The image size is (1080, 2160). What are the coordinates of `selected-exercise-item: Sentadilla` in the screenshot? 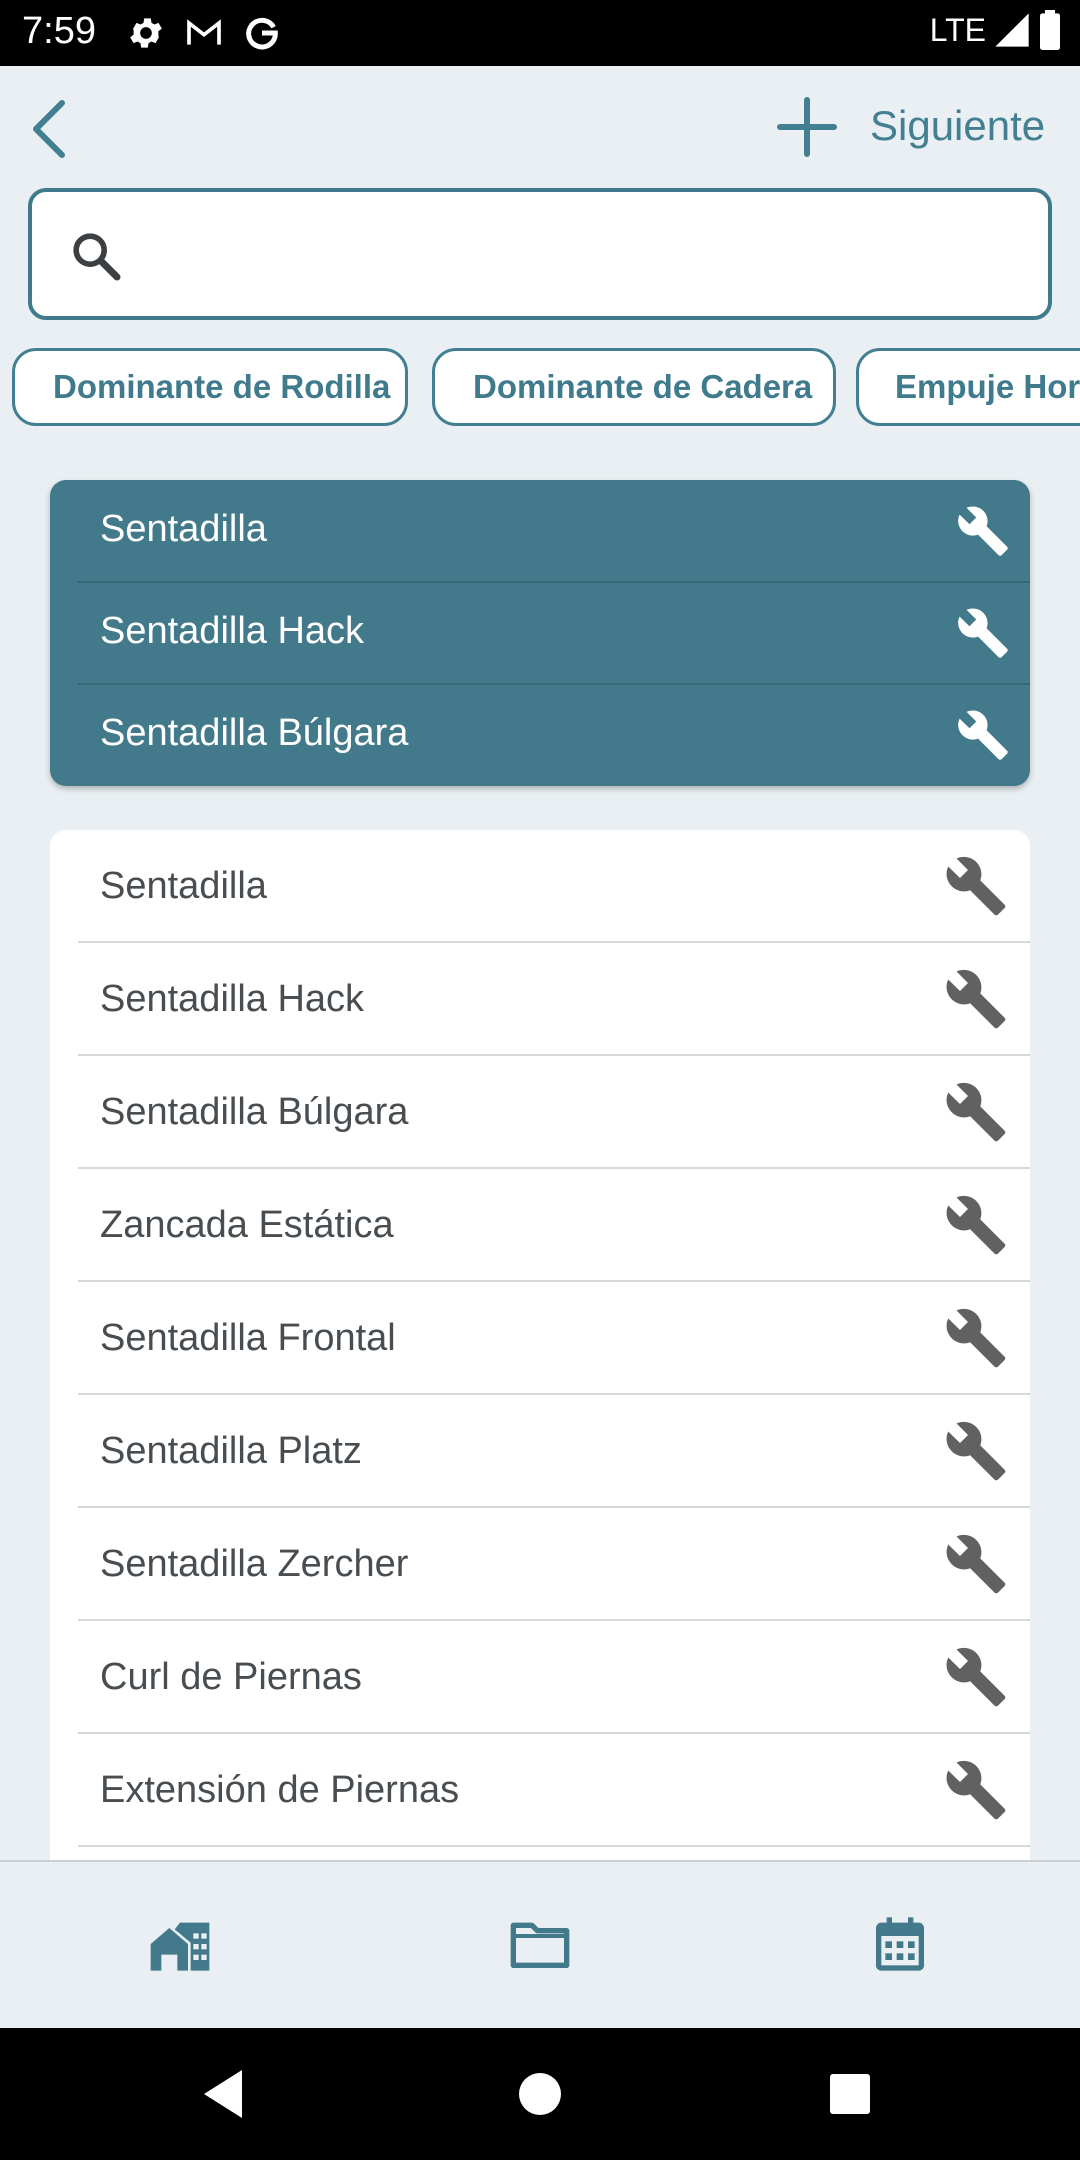 It's located at (540, 531).